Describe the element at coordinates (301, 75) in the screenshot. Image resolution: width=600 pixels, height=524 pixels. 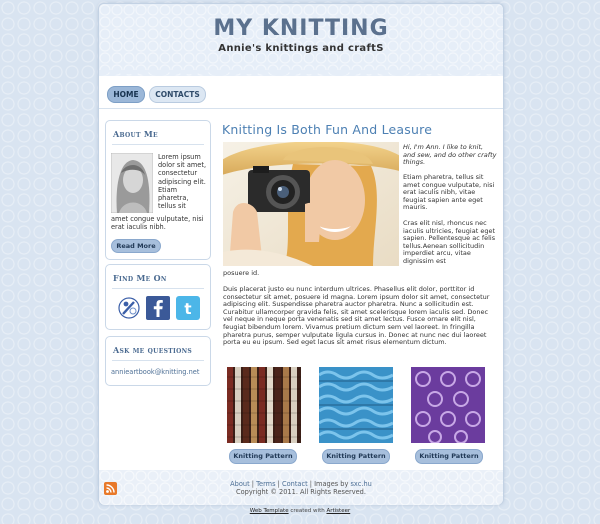
I see `header-scallop-edge` at that location.